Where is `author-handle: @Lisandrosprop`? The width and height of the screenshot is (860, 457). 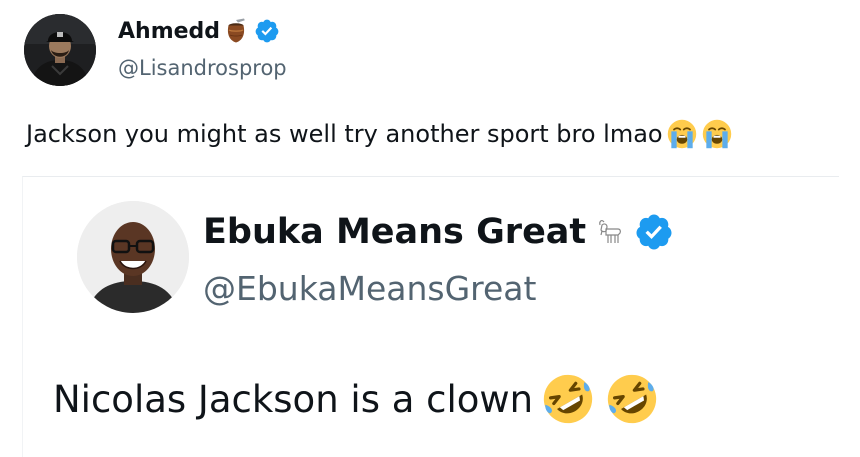
author-handle: @Lisandrosprop is located at coordinates (202, 68).